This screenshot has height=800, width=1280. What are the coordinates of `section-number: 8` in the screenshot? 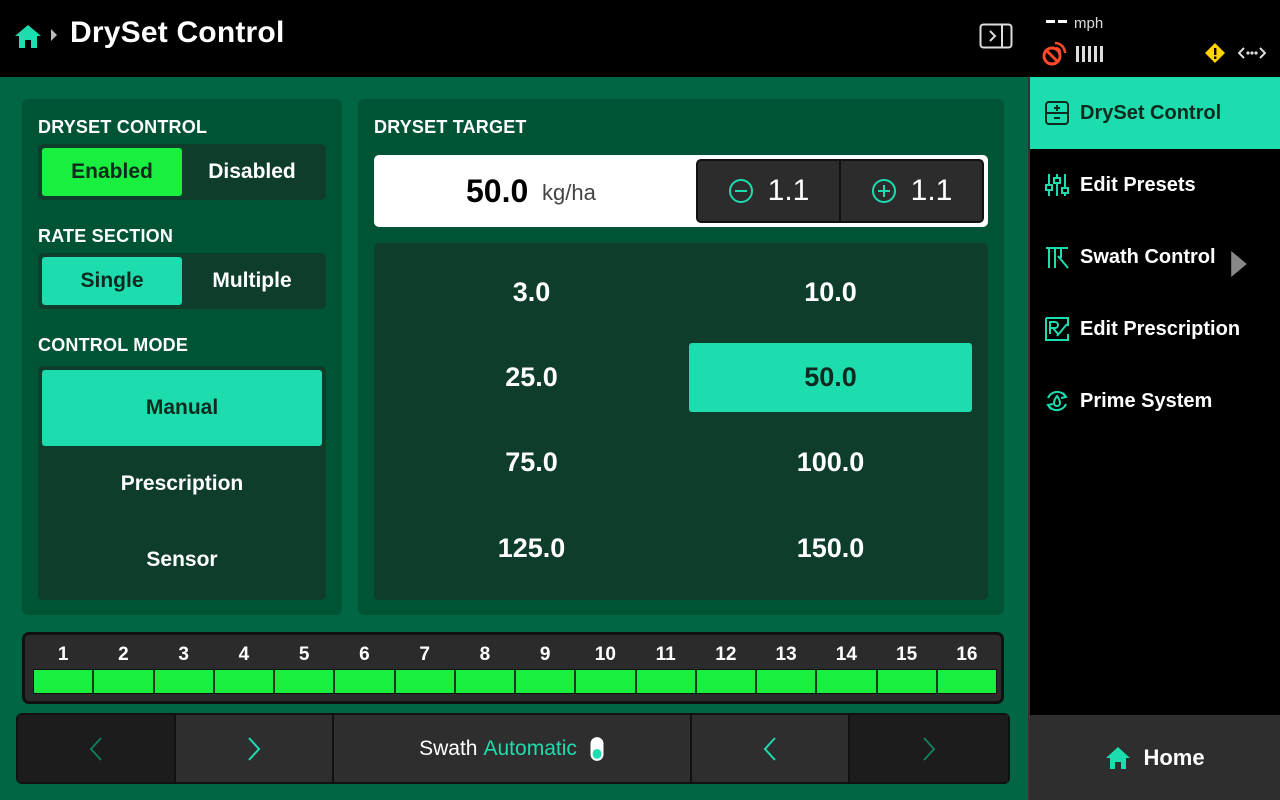 It's located at (485, 654).